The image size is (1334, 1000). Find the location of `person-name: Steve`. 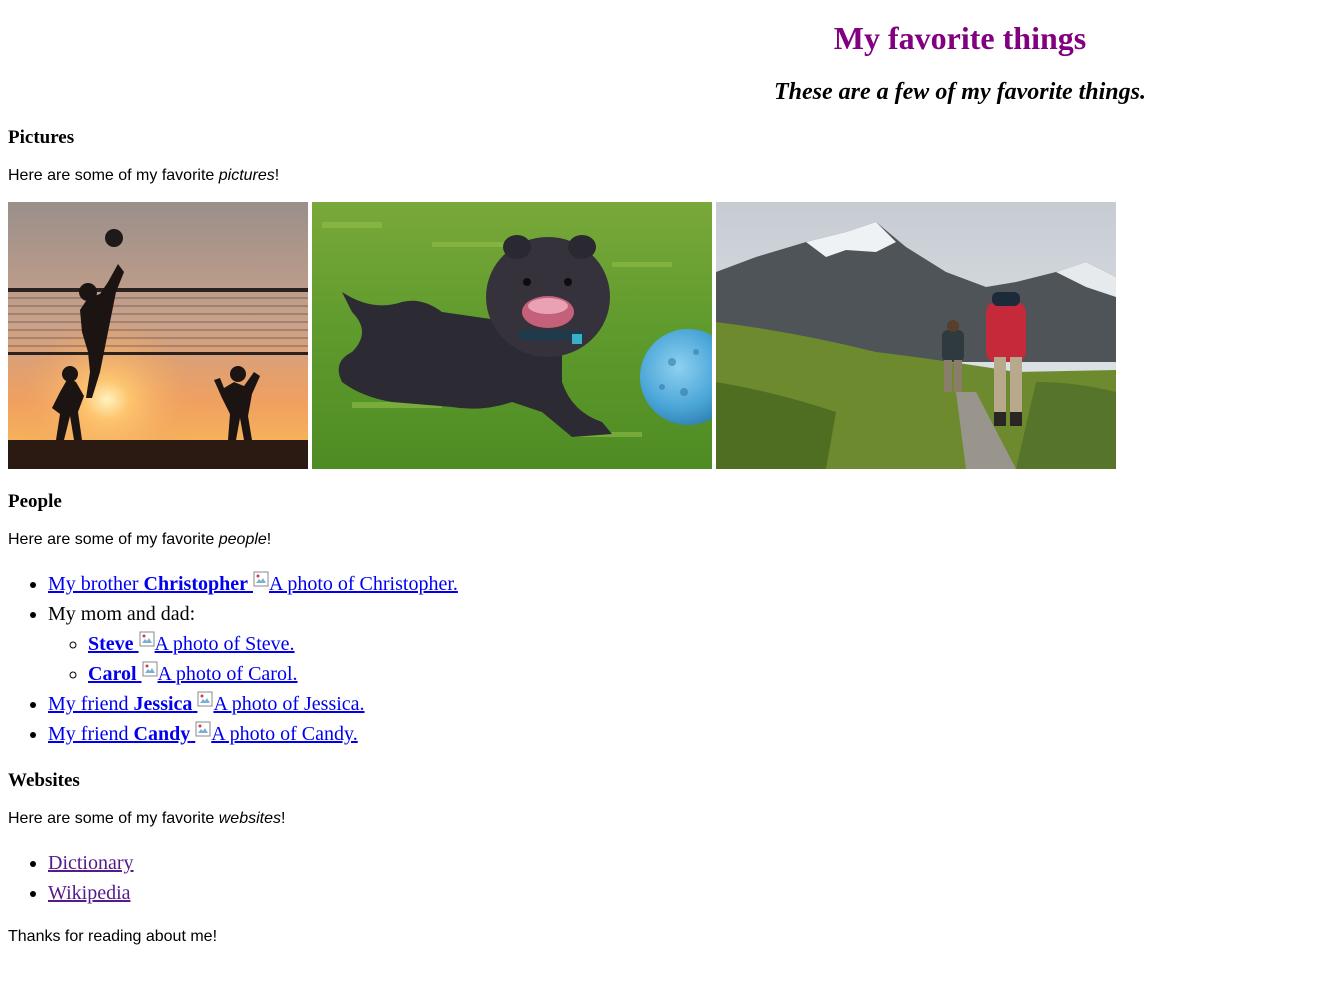

person-name: Steve is located at coordinates (111, 644).